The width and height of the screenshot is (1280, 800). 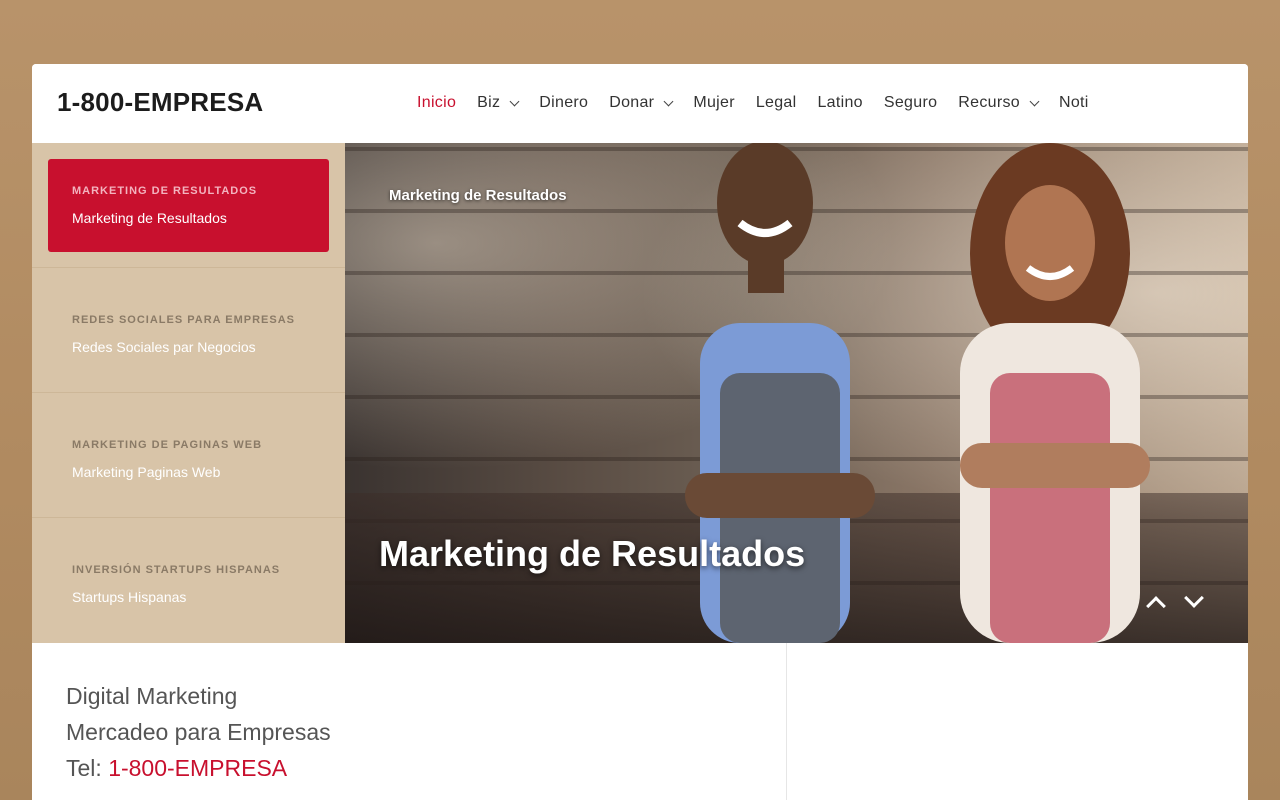 What do you see at coordinates (197, 768) in the screenshot?
I see `phone-link: 1-800-EMPRESA` at bounding box center [197, 768].